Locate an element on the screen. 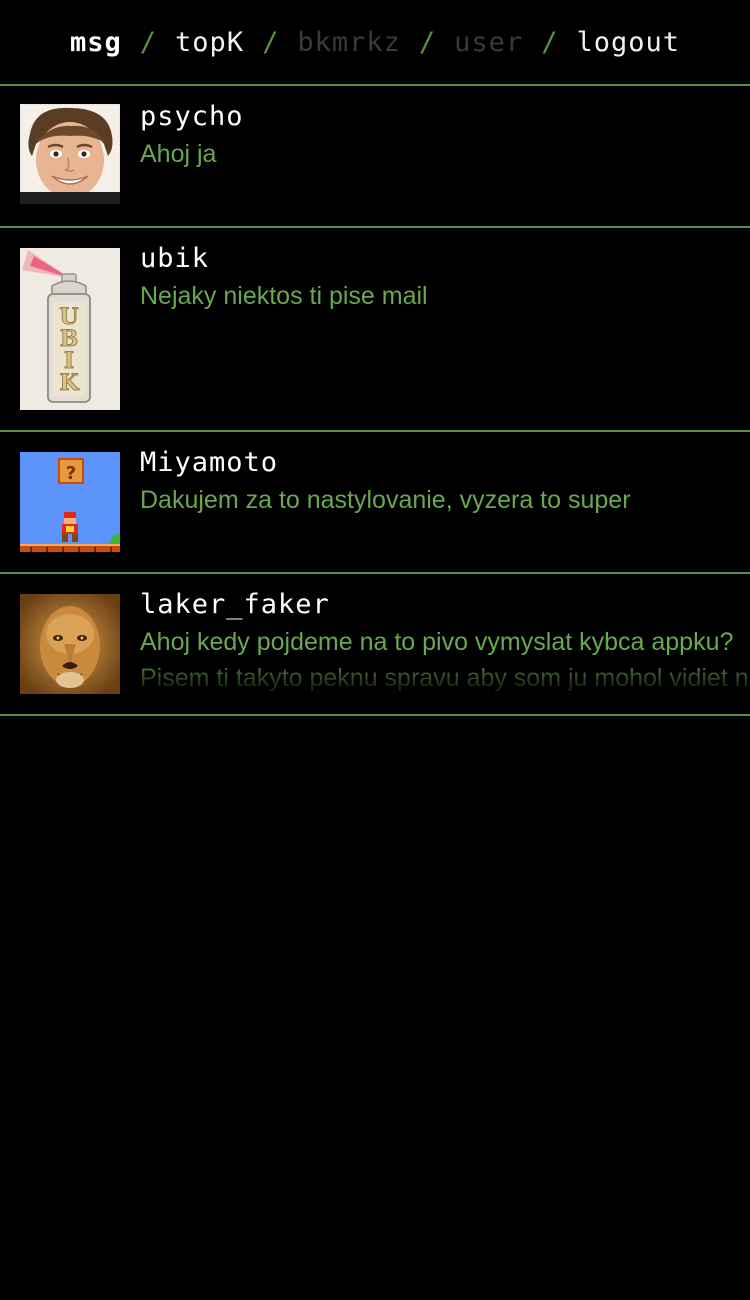  message-content: psycho Ahoj ja is located at coordinates (445, 156).